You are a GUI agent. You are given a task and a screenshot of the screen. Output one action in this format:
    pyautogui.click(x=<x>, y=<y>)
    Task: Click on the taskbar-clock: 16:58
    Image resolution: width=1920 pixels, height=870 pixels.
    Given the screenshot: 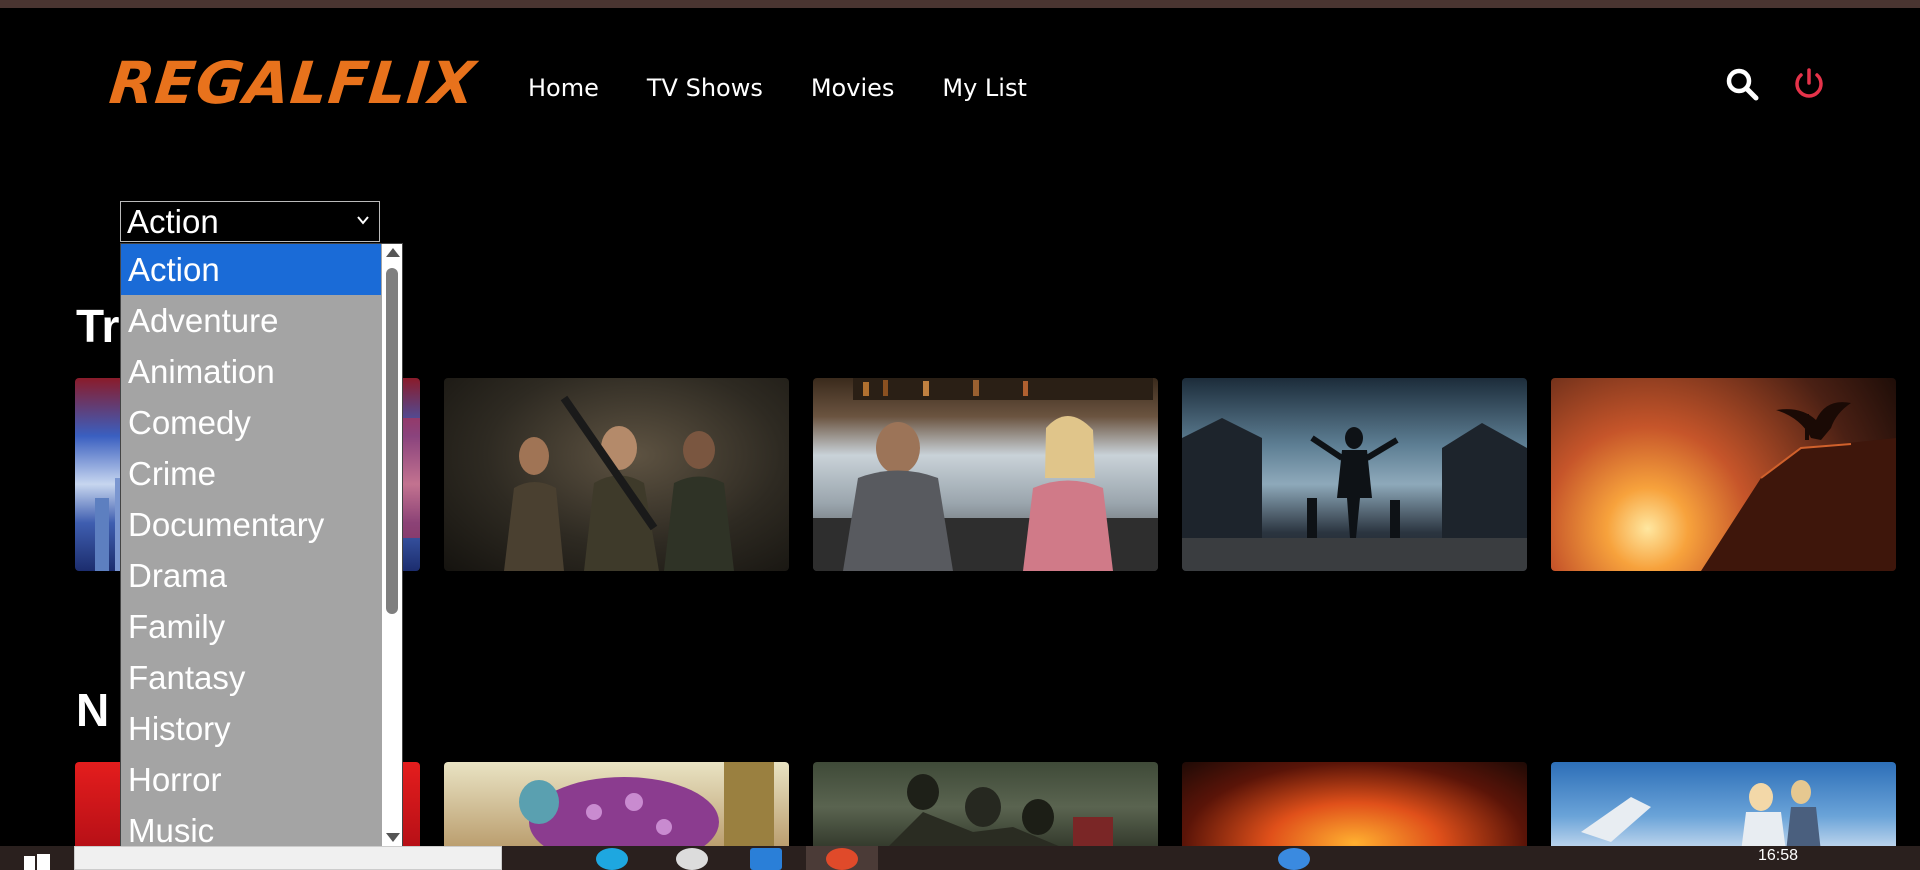 What is the action you would take?
    pyautogui.click(x=1778, y=856)
    